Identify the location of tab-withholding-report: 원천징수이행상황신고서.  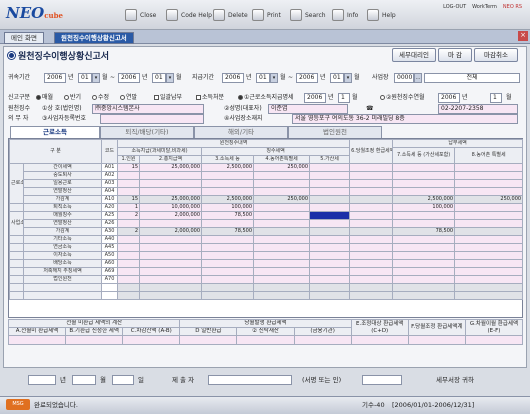
(94, 38).